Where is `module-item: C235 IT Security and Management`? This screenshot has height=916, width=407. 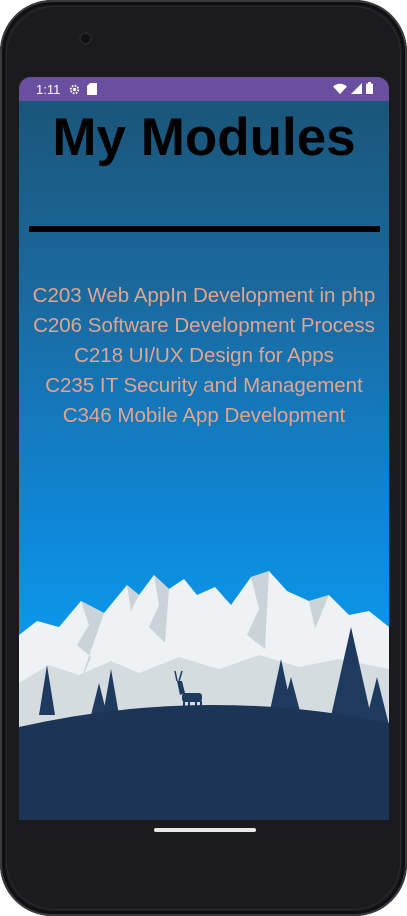 module-item: C235 IT Security and Management is located at coordinates (204, 385).